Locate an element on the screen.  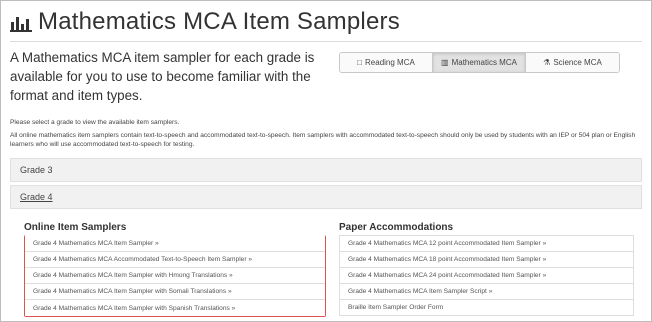
tab-label: Reading MCA is located at coordinates (390, 62).